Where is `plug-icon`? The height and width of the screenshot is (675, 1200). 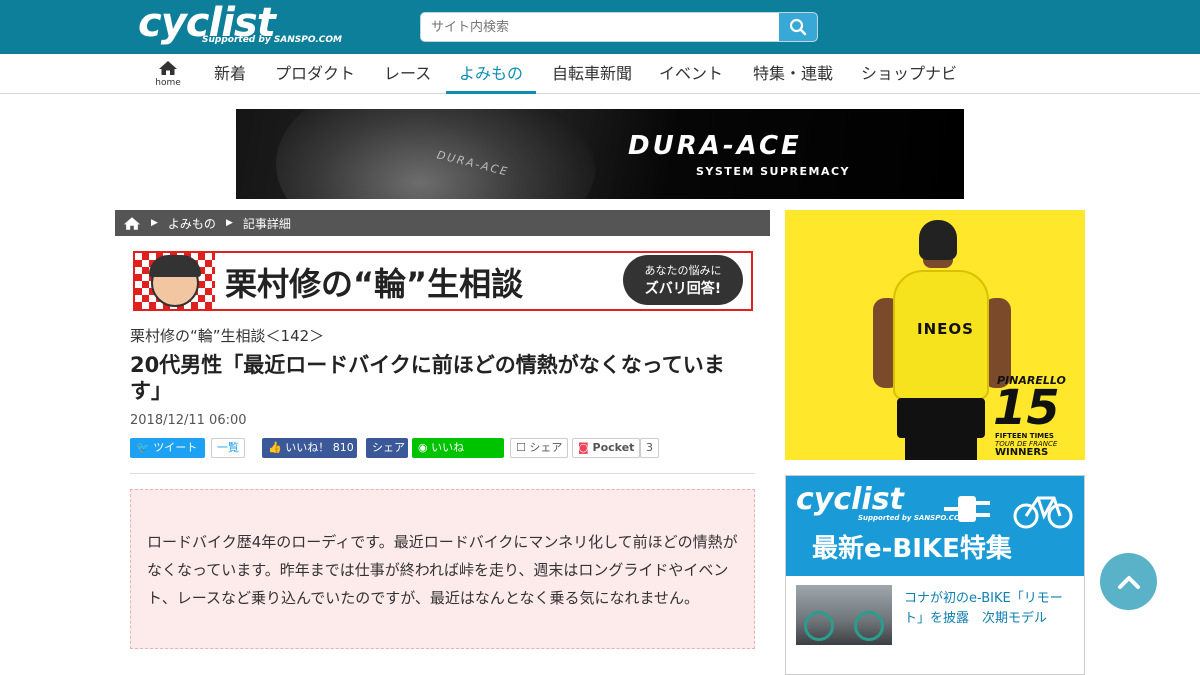
plug-icon is located at coordinates (967, 509).